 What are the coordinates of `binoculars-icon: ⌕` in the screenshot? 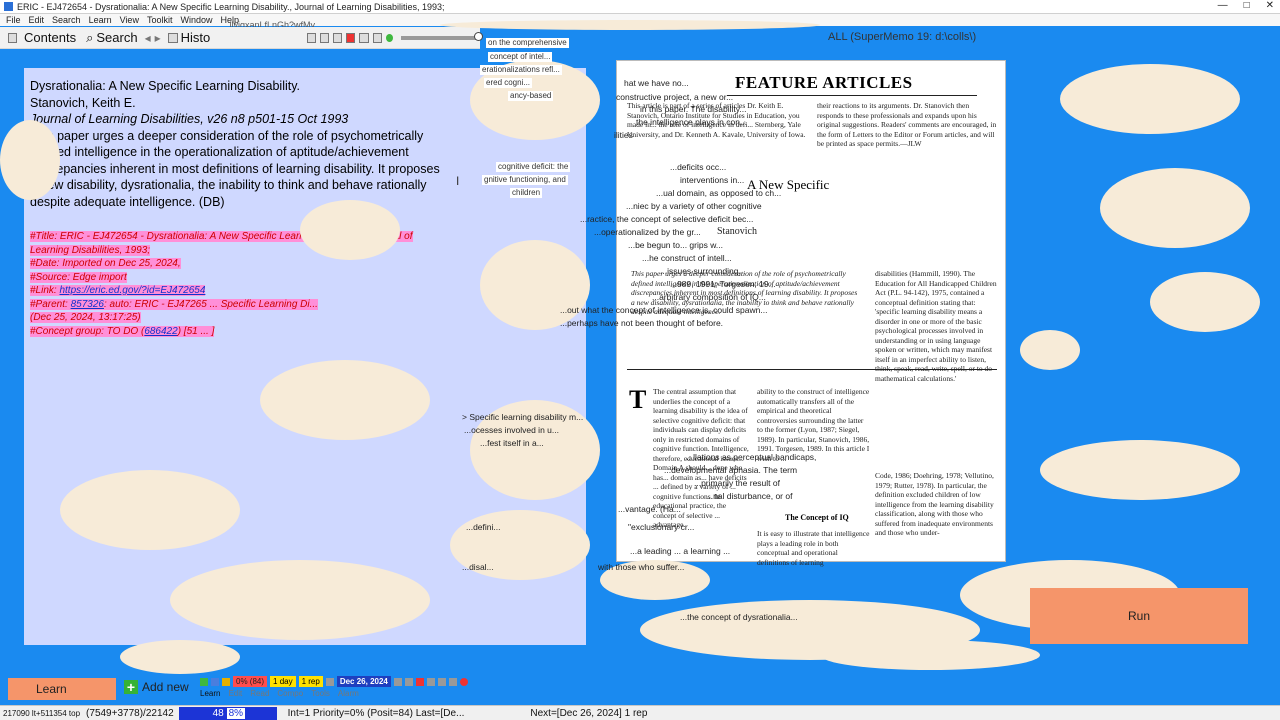 It's located at (90, 37).